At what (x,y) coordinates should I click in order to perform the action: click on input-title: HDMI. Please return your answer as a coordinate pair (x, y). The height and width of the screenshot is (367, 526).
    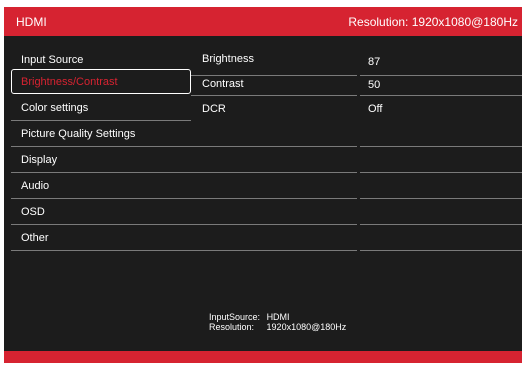
    Looking at the image, I should click on (31, 22).